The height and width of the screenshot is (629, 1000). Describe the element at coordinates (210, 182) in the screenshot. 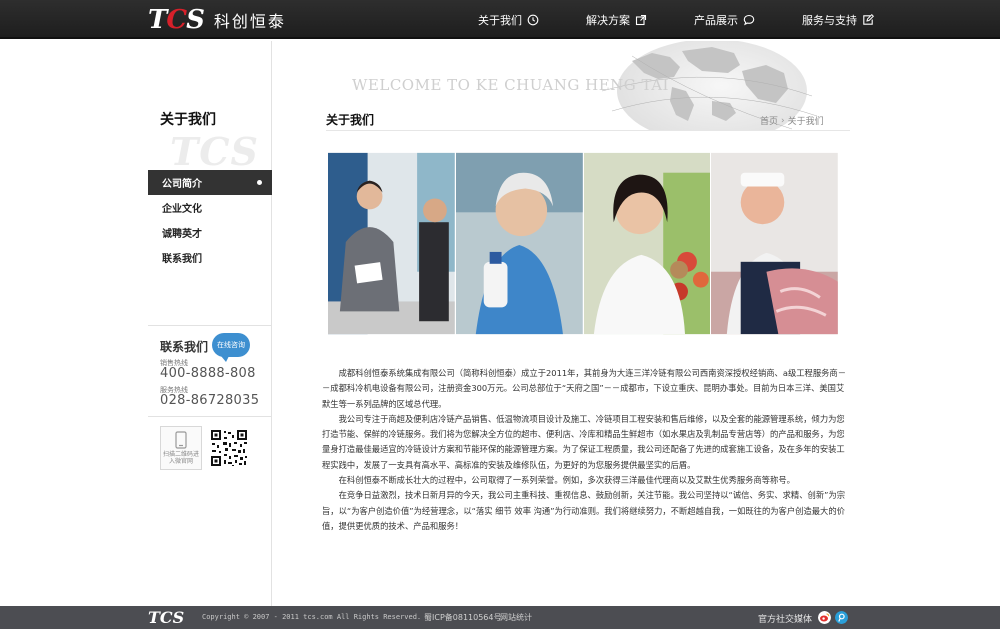

I see `sidebar-item-company-profile: 公司简介` at that location.